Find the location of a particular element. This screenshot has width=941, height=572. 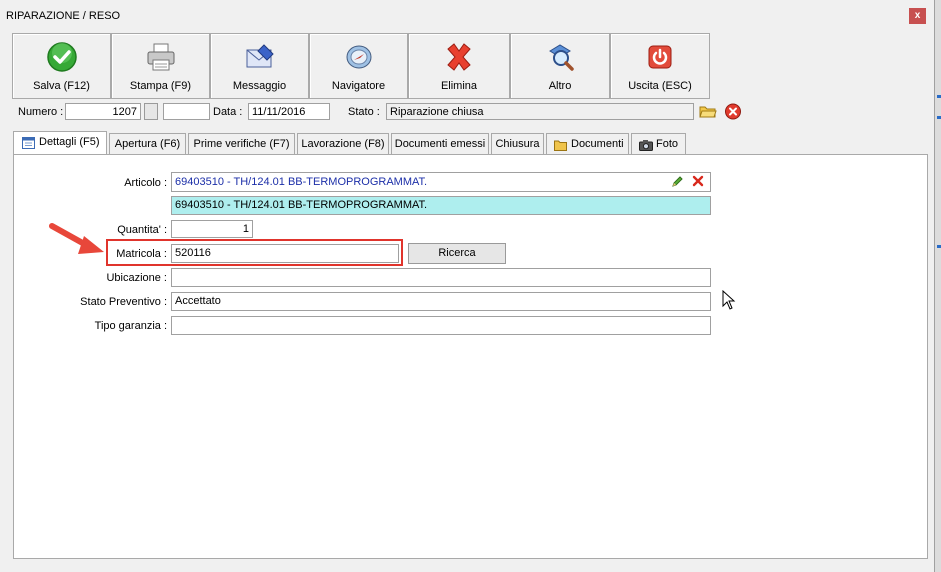

tab-foto: Foto is located at coordinates (658, 143).